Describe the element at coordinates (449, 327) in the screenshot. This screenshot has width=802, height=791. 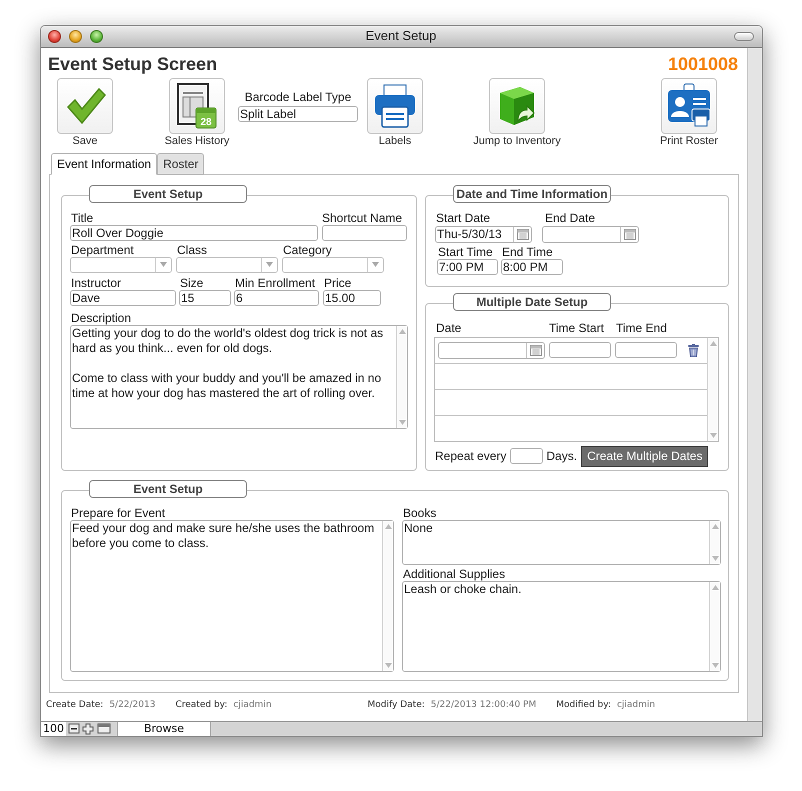
I see `field-label: Date` at that location.